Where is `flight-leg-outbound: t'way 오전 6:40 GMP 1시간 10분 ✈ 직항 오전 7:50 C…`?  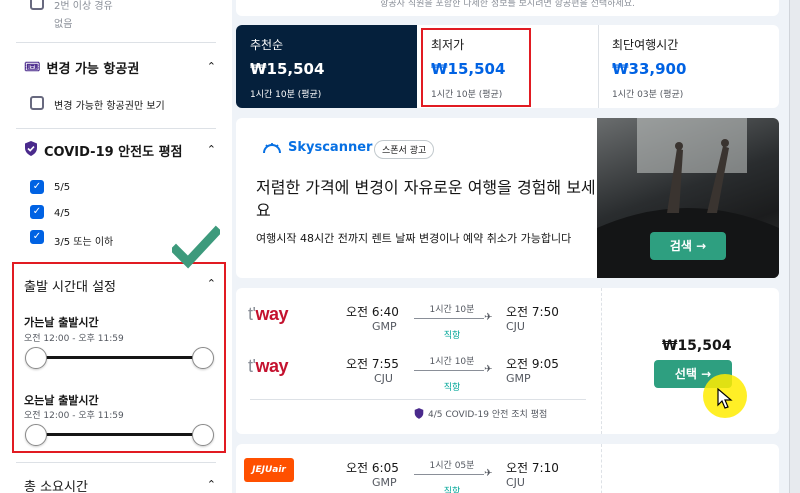 flight-leg-outbound: t'way 오전 6:40 GMP 1시간 10분 ✈ 직항 오전 7:50 C… is located at coordinates (418, 319).